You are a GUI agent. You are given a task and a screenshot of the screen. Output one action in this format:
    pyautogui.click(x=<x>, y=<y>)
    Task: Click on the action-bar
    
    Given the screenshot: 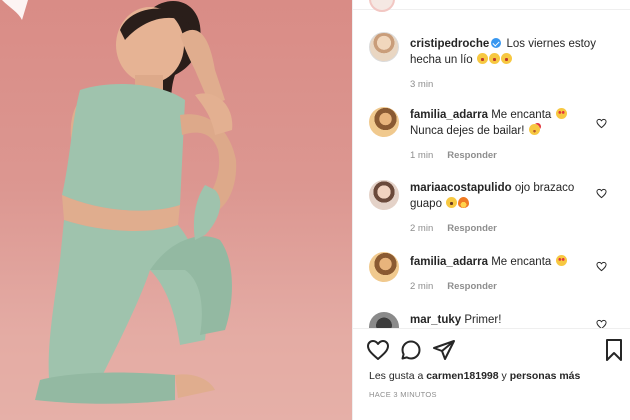 What is the action you would take?
    pyautogui.click(x=496, y=351)
    